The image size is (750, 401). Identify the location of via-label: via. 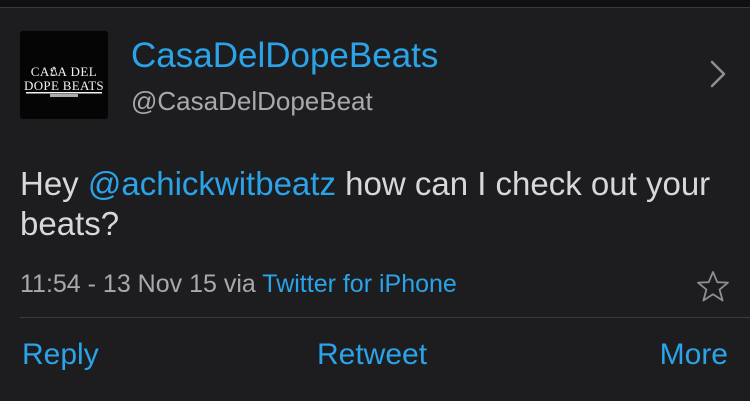
(239, 284).